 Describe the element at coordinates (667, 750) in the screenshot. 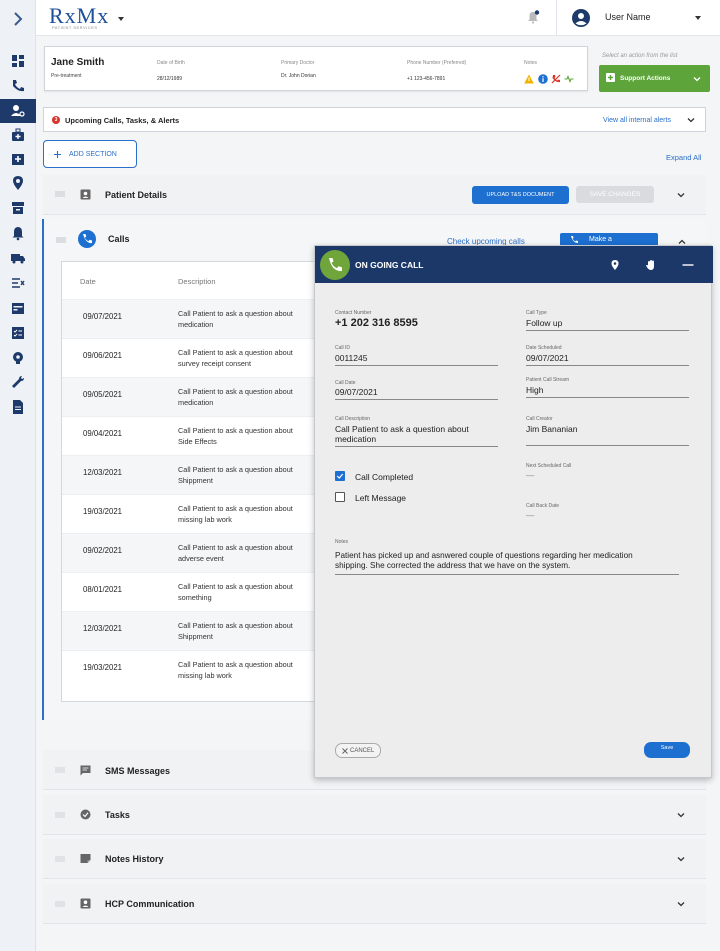

I see `save-button: Save` at that location.